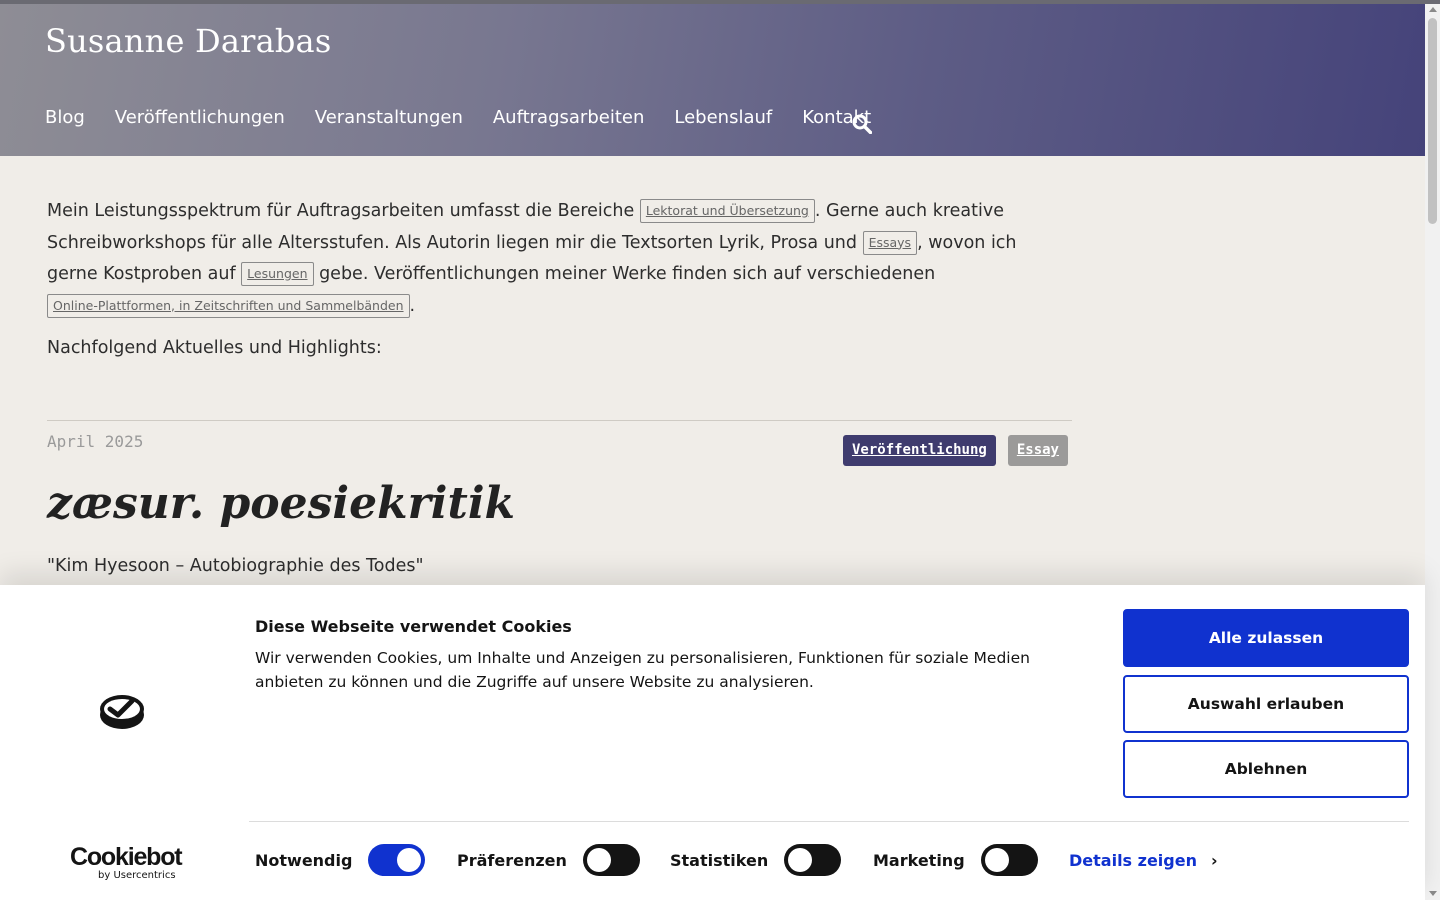 The height and width of the screenshot is (900, 1440). What do you see at coordinates (1133, 860) in the screenshot?
I see `details-label: Details zeigen` at bounding box center [1133, 860].